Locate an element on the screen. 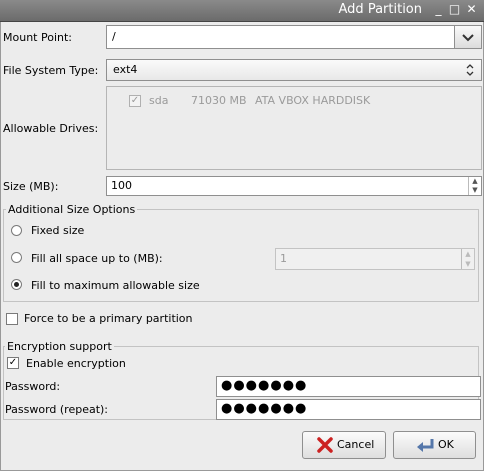  allowable-drives-label: Allowable Drives: is located at coordinates (51, 128).